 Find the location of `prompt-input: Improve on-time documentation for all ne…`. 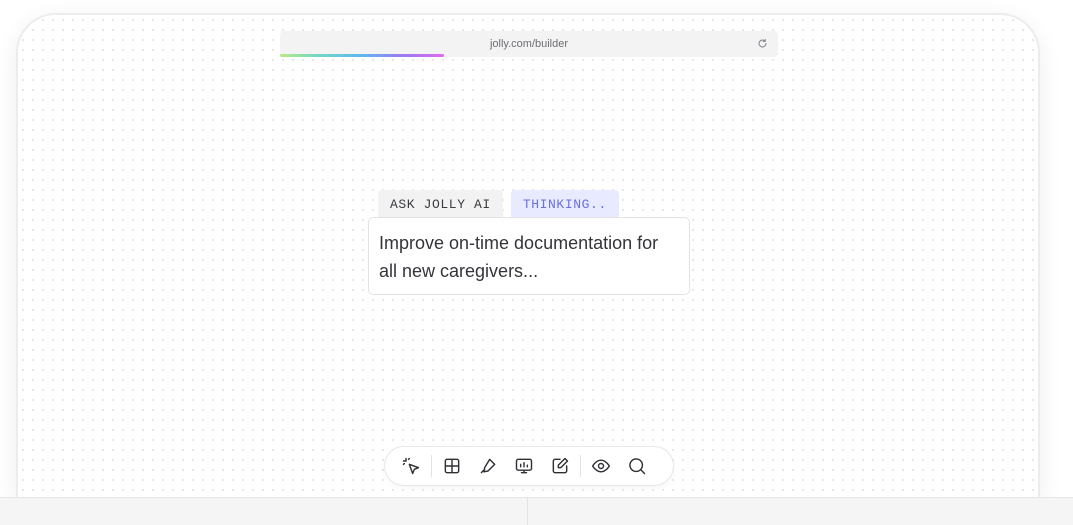

prompt-input: Improve on-time documentation for all ne… is located at coordinates (529, 256).